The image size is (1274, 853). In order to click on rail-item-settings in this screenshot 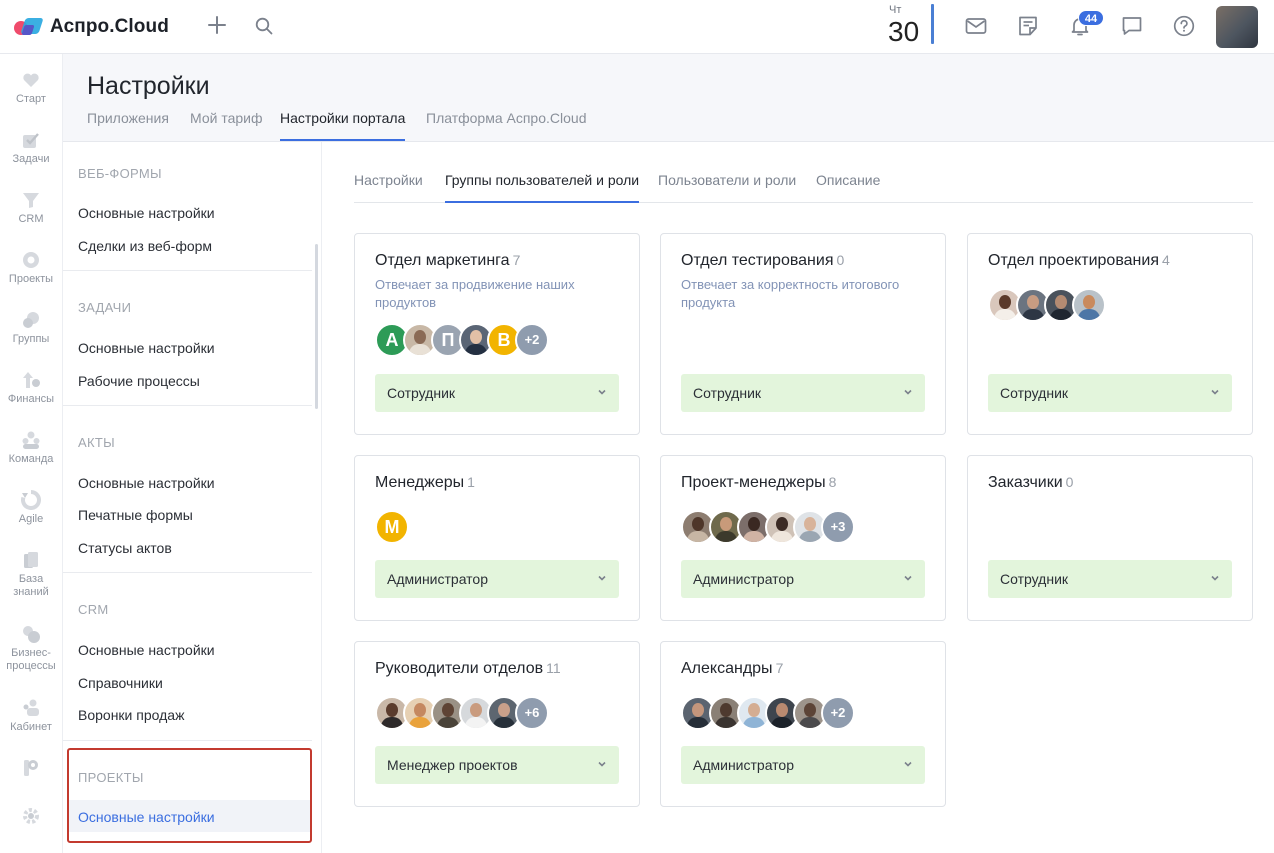, I will do `click(31, 816)`.